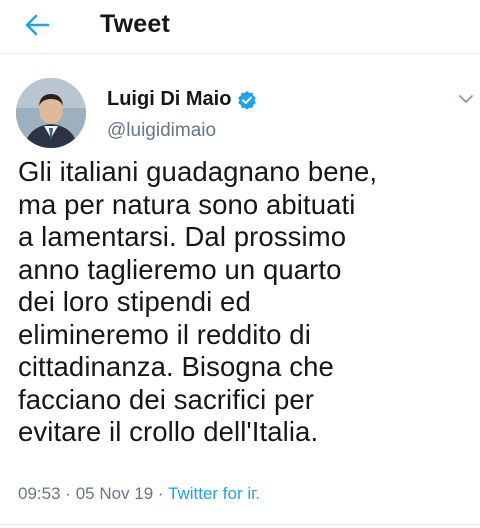 The width and height of the screenshot is (480, 528). Describe the element at coordinates (214, 493) in the screenshot. I see `tweet-source-link: Twitter for iг.` at that location.